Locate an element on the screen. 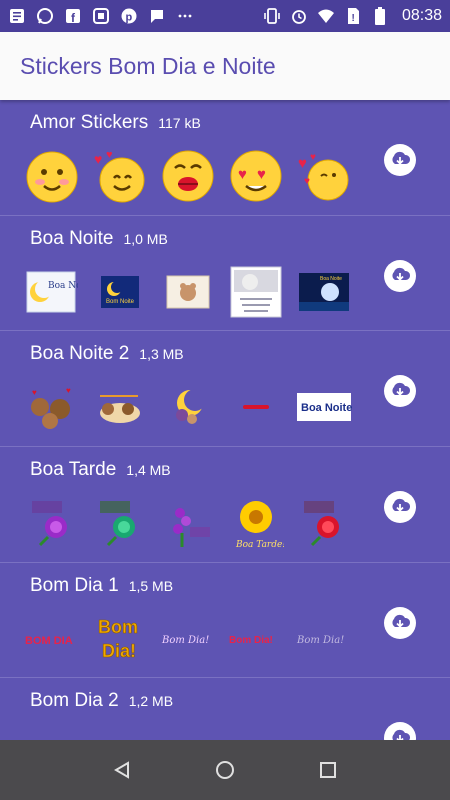 The height and width of the screenshot is (800, 450). sunflower-sticker: Boa Tarde! is located at coordinates (256, 523).